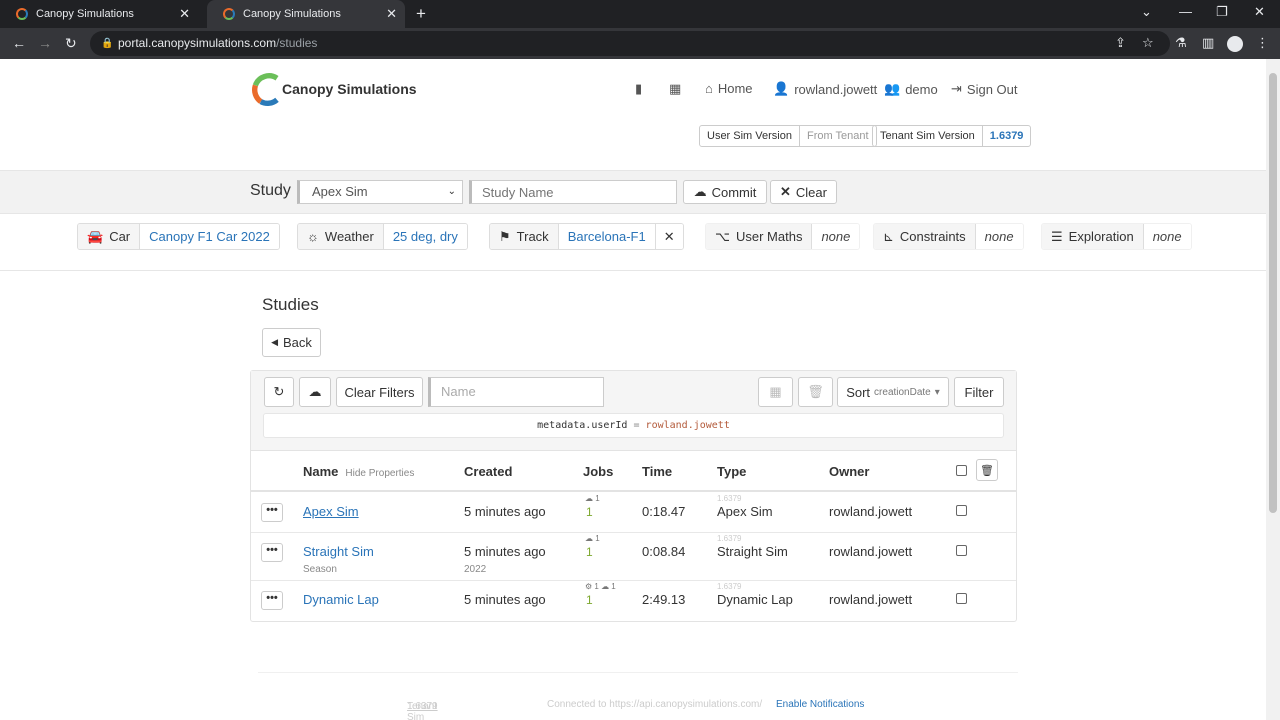 This screenshot has height=720, width=1280. What do you see at coordinates (1185, 11) in the screenshot?
I see `minimize-icon: —` at bounding box center [1185, 11].